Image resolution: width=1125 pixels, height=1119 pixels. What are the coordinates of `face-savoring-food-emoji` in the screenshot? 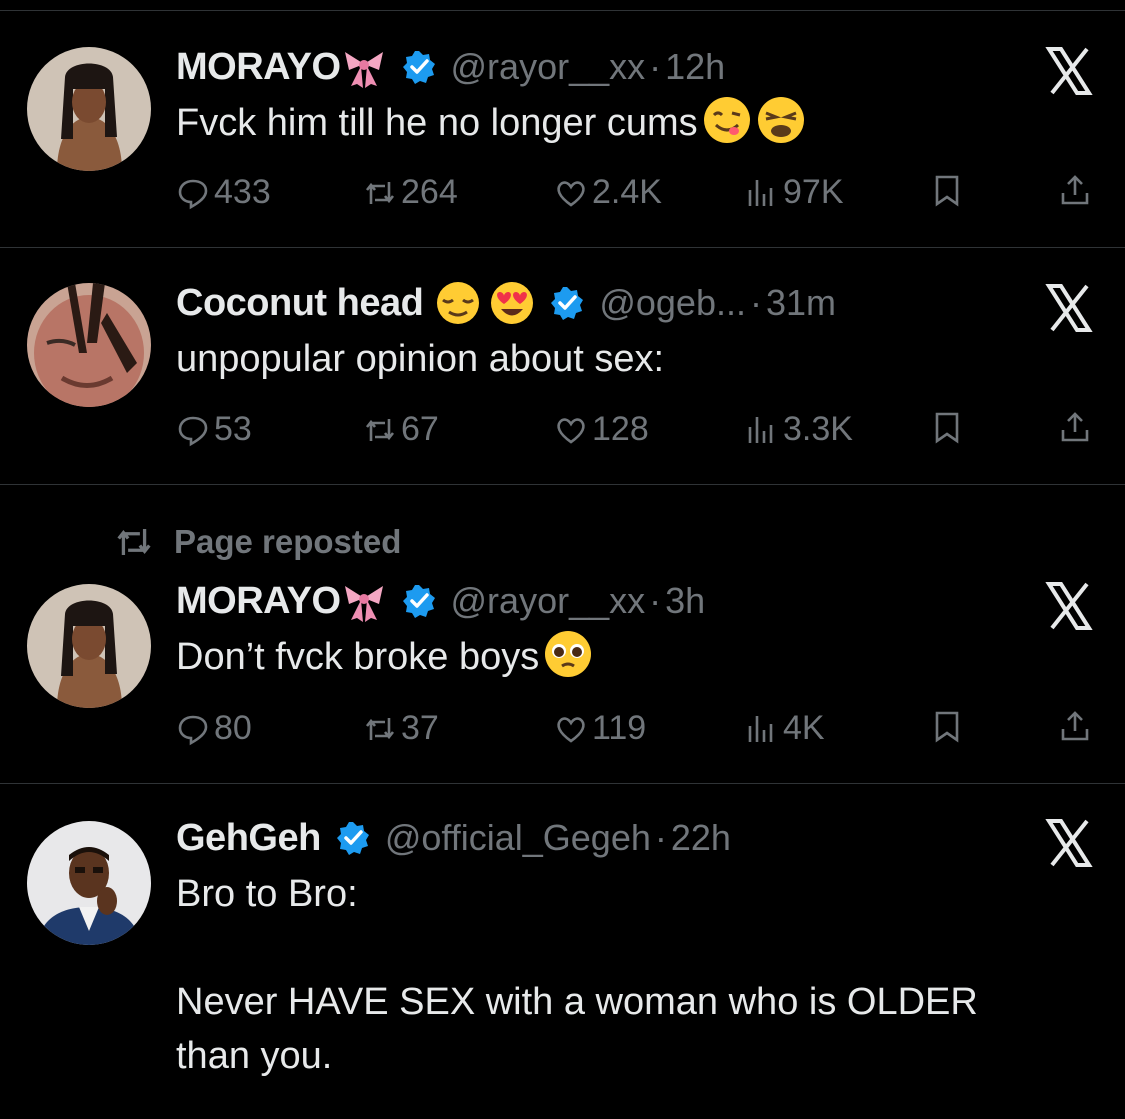 It's located at (727, 120).